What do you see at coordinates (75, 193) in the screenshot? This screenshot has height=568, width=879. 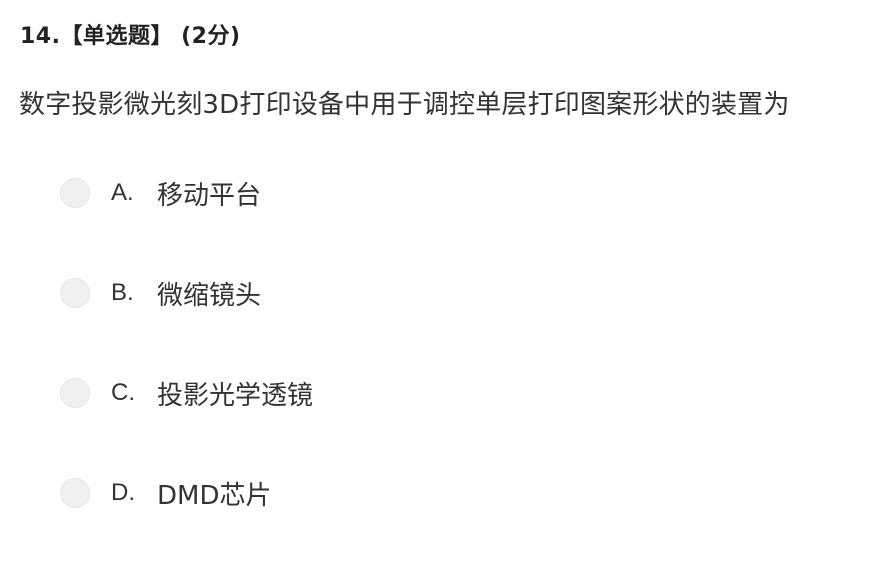 I see `radio-button-a` at bounding box center [75, 193].